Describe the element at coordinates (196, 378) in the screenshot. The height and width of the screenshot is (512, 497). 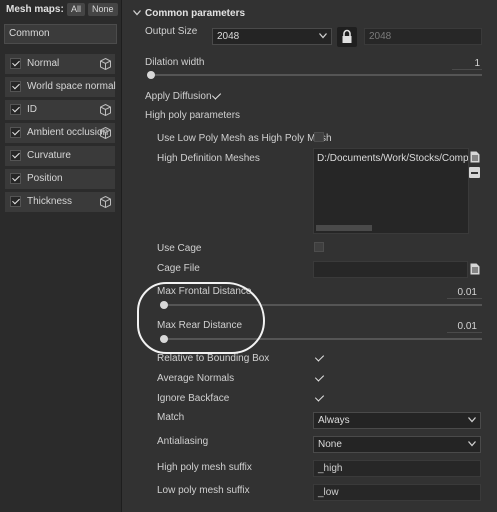
I see `average-normals-label: Average Normals` at that location.